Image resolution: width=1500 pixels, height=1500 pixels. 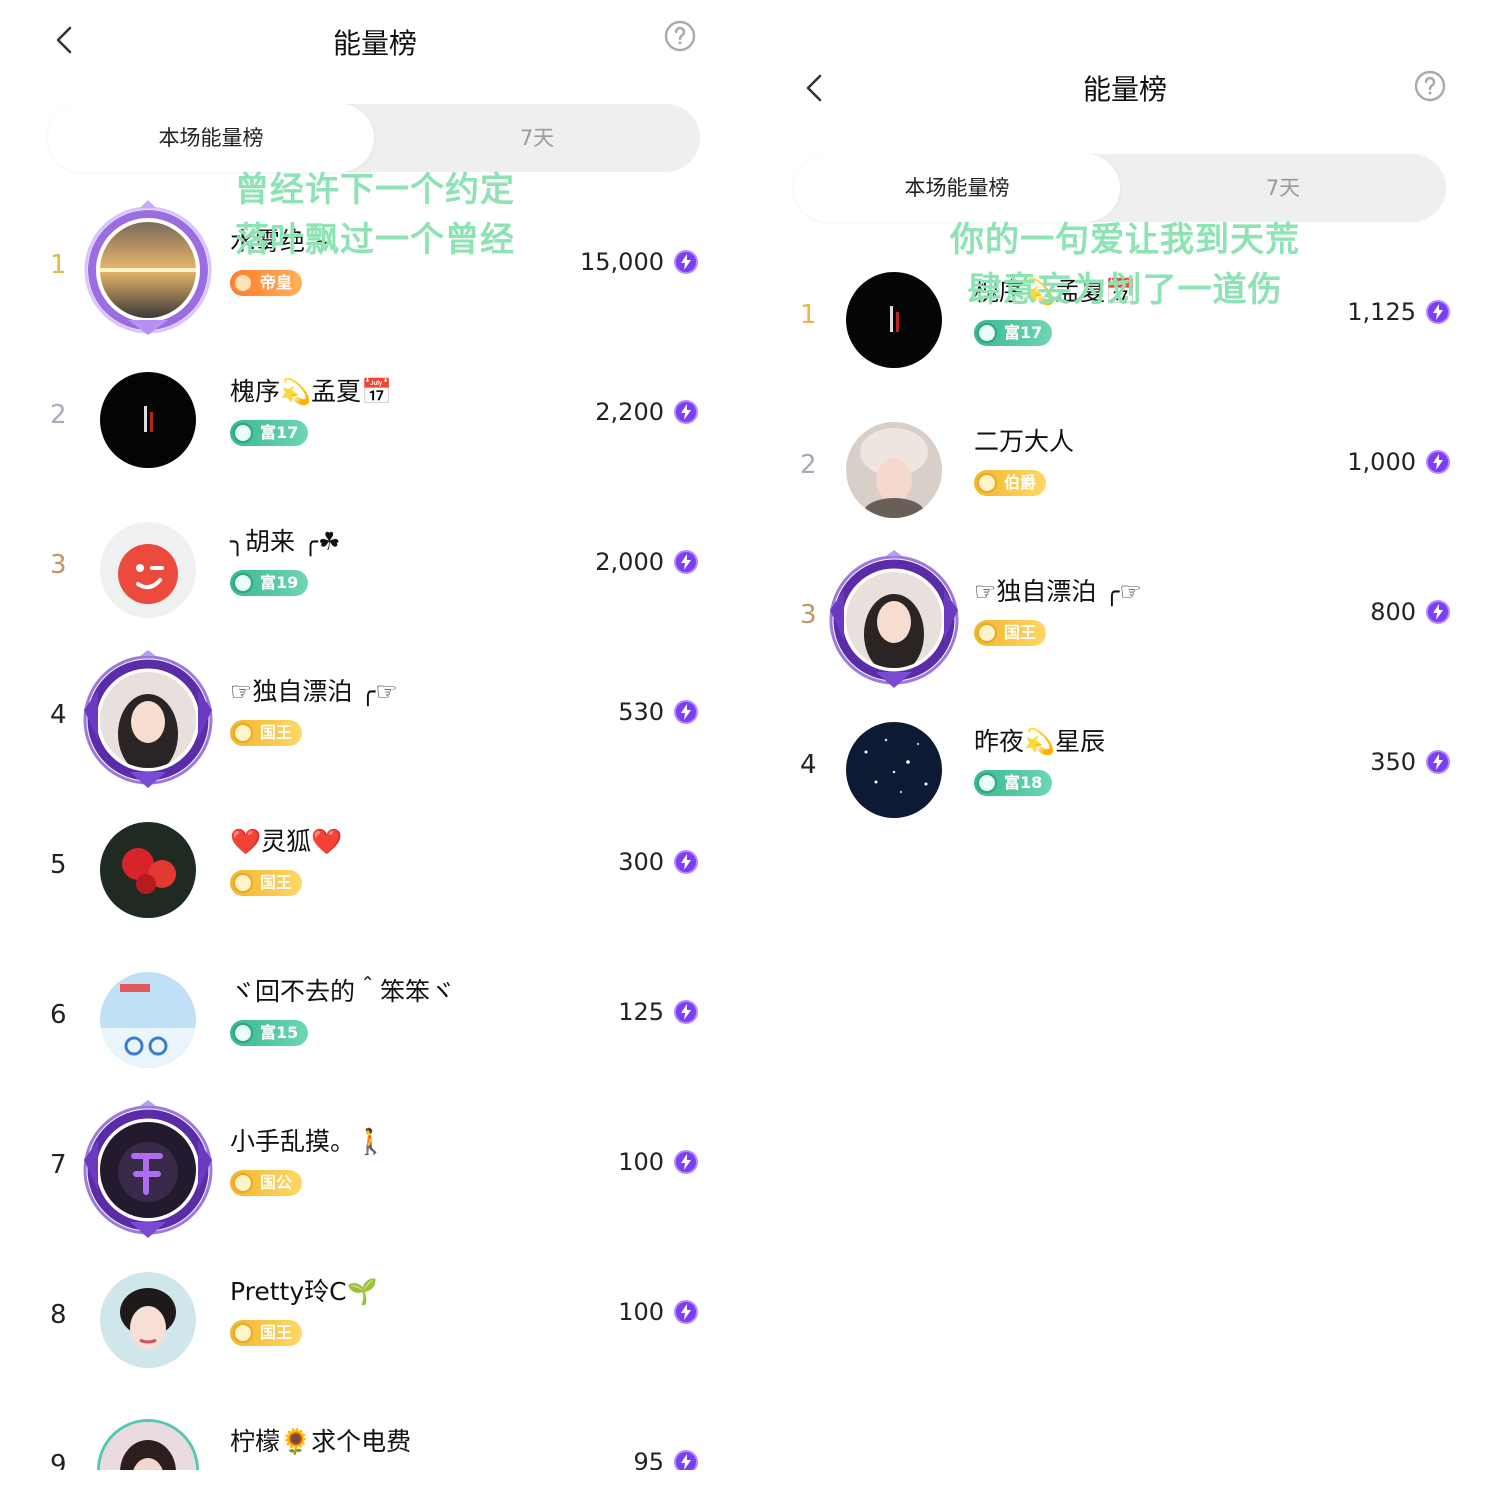 What do you see at coordinates (641, 1012) in the screenshot?
I see `energy-score: 125` at bounding box center [641, 1012].